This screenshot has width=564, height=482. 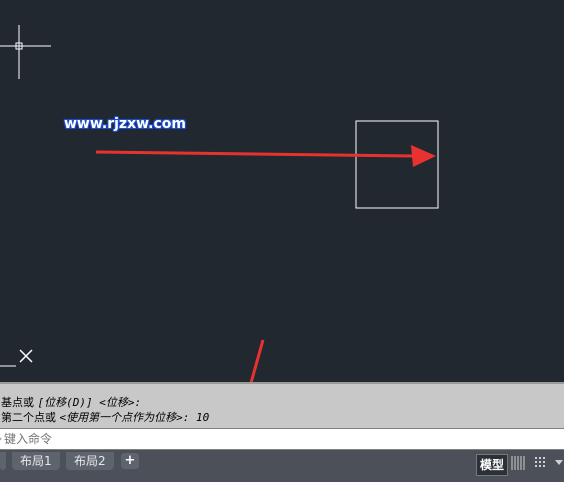 What do you see at coordinates (541, 463) in the screenshot?
I see `snap-icon` at bounding box center [541, 463].